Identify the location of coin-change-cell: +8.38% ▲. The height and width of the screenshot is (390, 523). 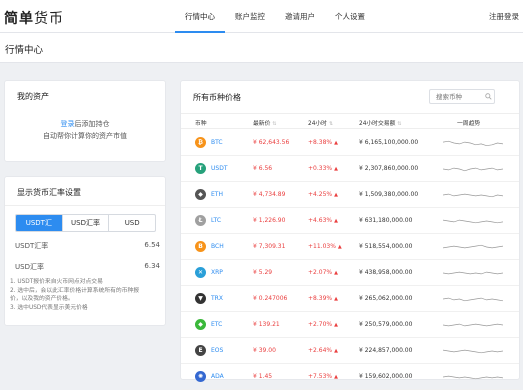
(323, 142).